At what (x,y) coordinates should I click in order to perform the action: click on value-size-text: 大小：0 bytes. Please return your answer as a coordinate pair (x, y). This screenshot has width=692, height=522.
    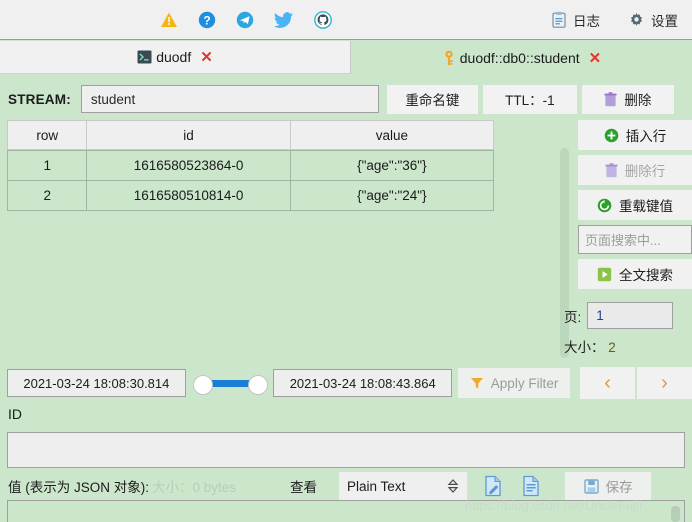
    Looking at the image, I should click on (194, 487).